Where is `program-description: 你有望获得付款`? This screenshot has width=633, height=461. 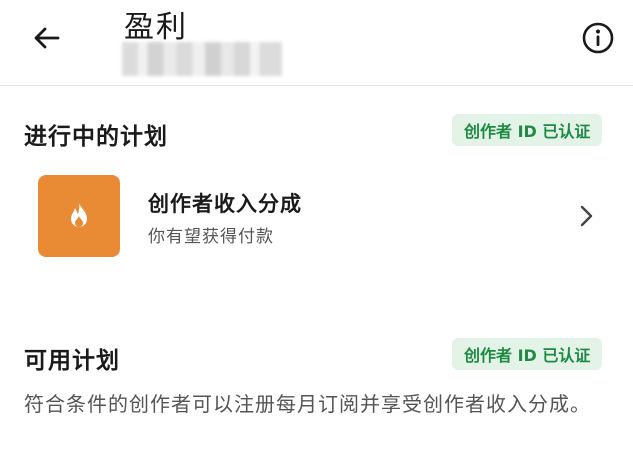 program-description: 你有望获得付款 is located at coordinates (211, 237).